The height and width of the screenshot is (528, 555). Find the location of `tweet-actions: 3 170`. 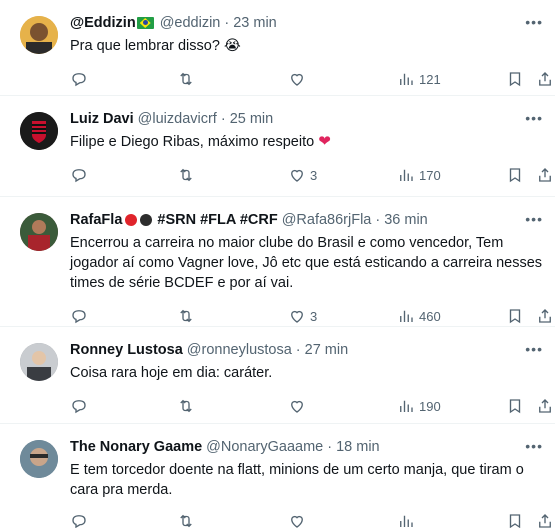

tweet-actions: 3 170 is located at coordinates (310, 176).